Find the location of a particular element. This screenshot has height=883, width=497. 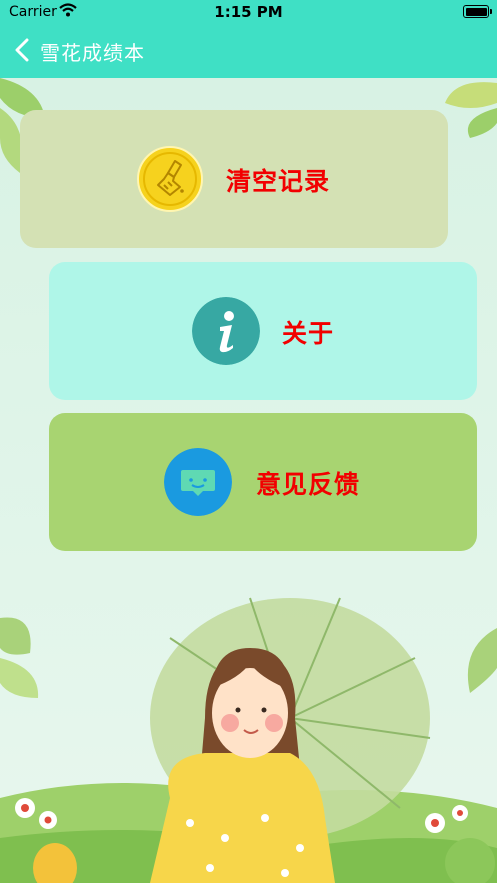

clear-records-label: 清空记录 is located at coordinates (278, 181).